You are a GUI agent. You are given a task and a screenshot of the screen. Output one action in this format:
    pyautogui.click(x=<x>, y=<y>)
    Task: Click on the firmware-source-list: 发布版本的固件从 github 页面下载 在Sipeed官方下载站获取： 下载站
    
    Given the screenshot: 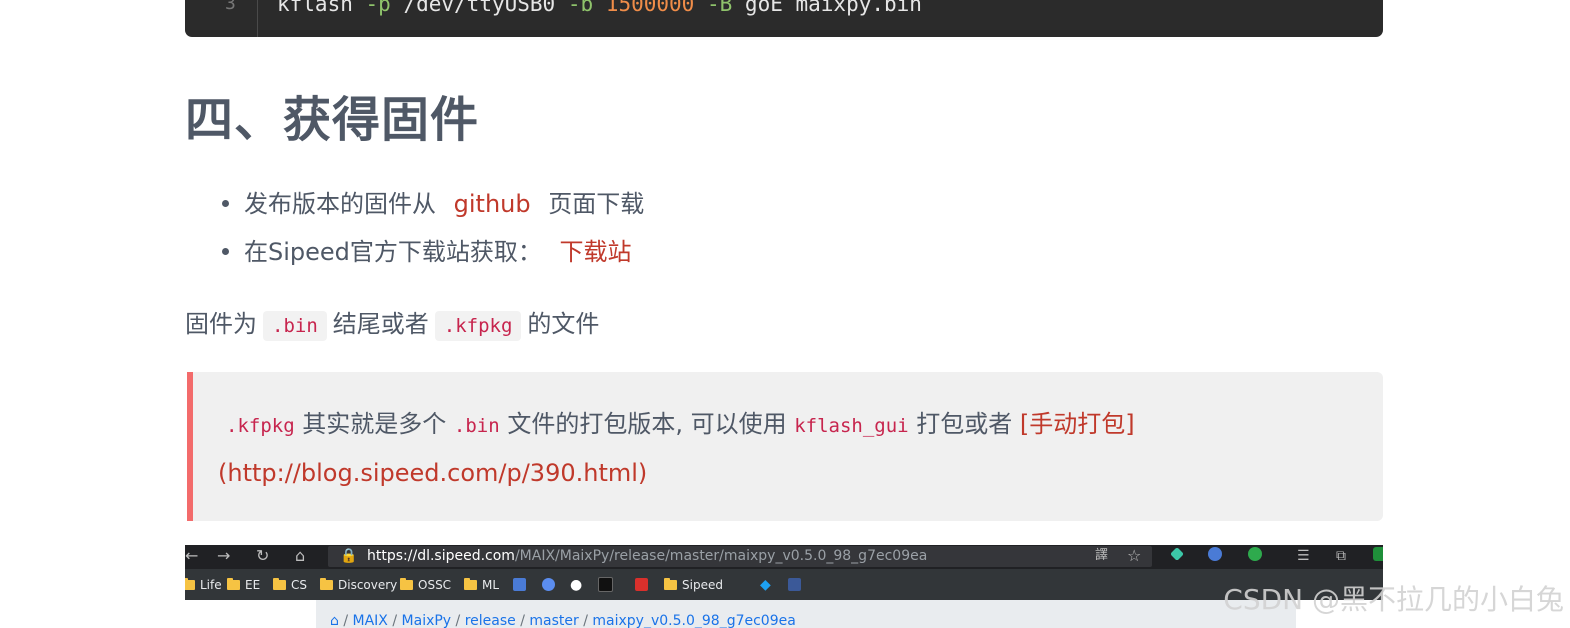 What is the action you would take?
    pyautogui.click(x=422, y=230)
    